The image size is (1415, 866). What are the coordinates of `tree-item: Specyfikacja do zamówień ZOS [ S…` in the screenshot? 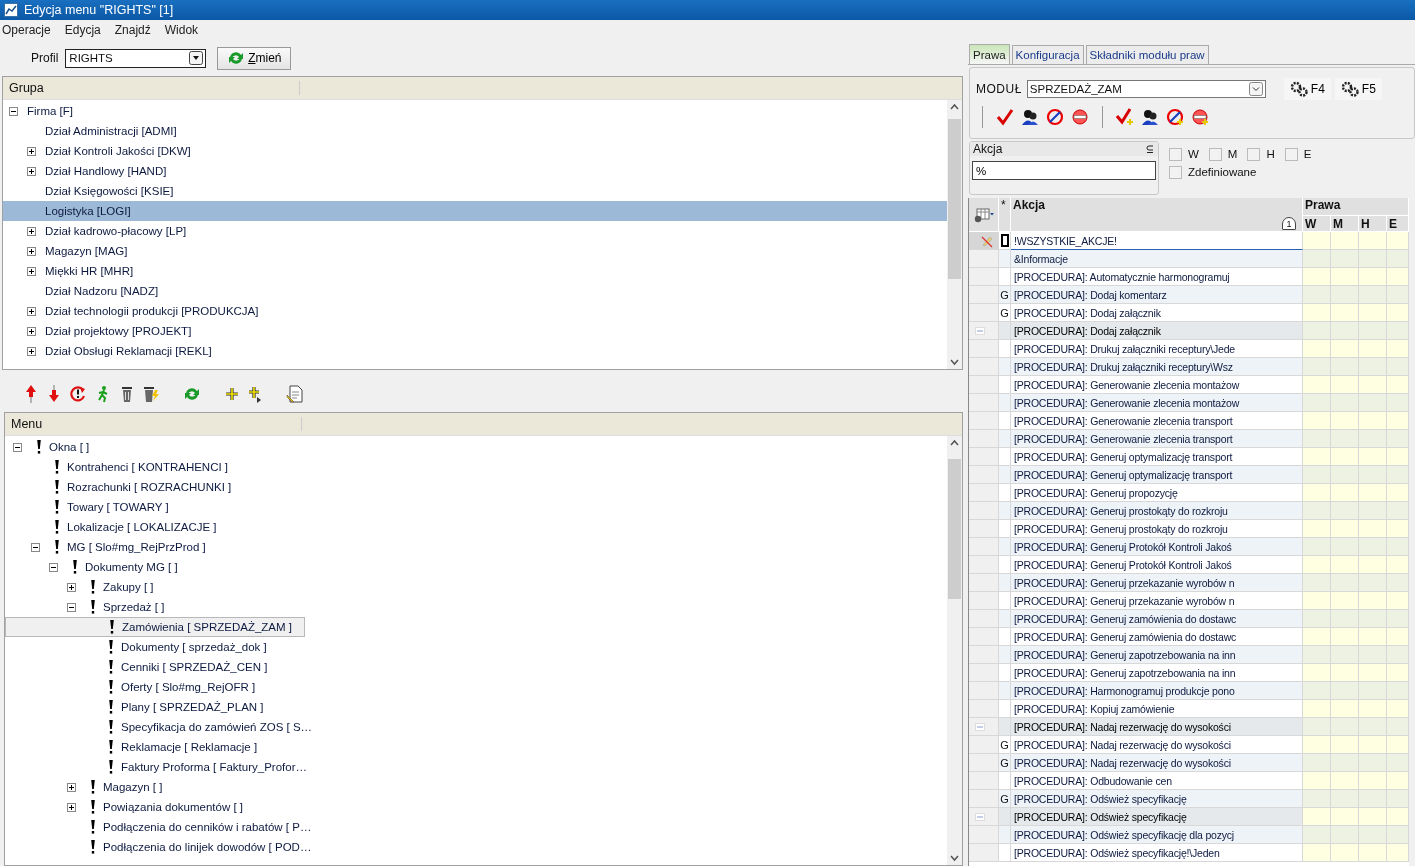 It's located at (476, 727).